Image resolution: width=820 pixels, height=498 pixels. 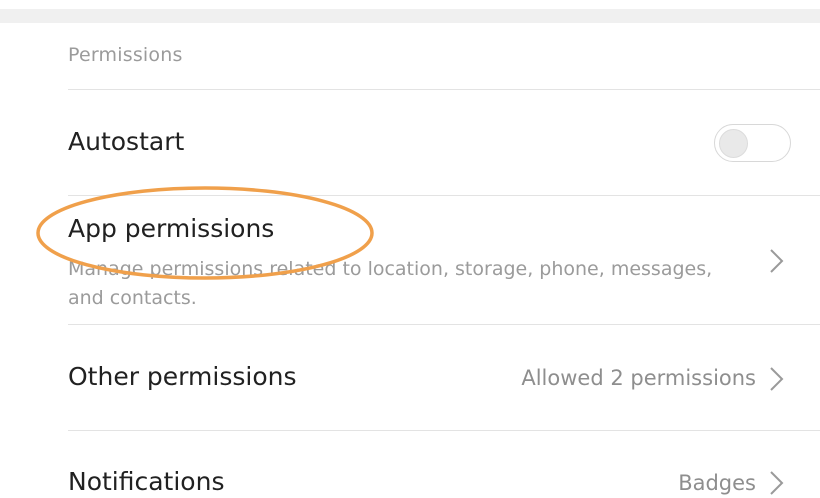 What do you see at coordinates (638, 378) in the screenshot?
I see `other-permissions-value: Allowed 2 permissions` at bounding box center [638, 378].